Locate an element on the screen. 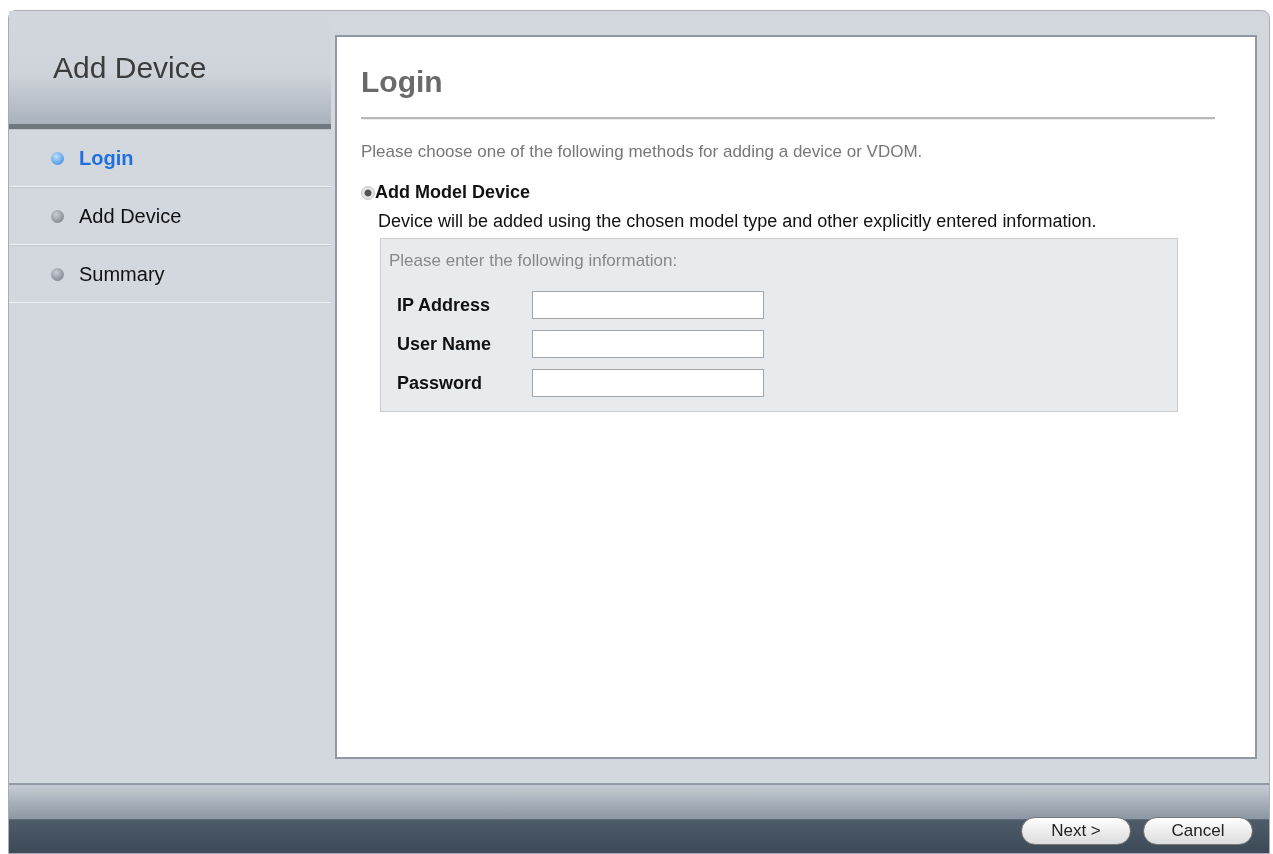 The height and width of the screenshot is (854, 1273). wizard-title: Add Device is located at coordinates (130, 67).